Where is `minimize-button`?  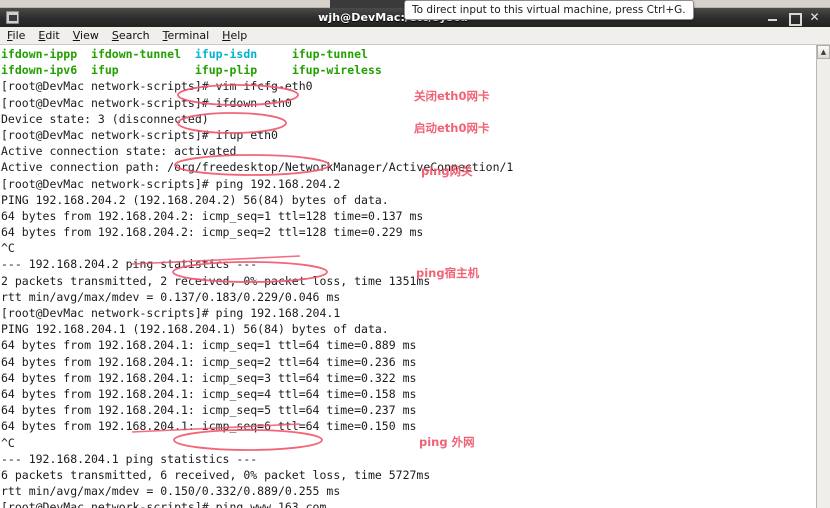
minimize-button is located at coordinates (772, 17).